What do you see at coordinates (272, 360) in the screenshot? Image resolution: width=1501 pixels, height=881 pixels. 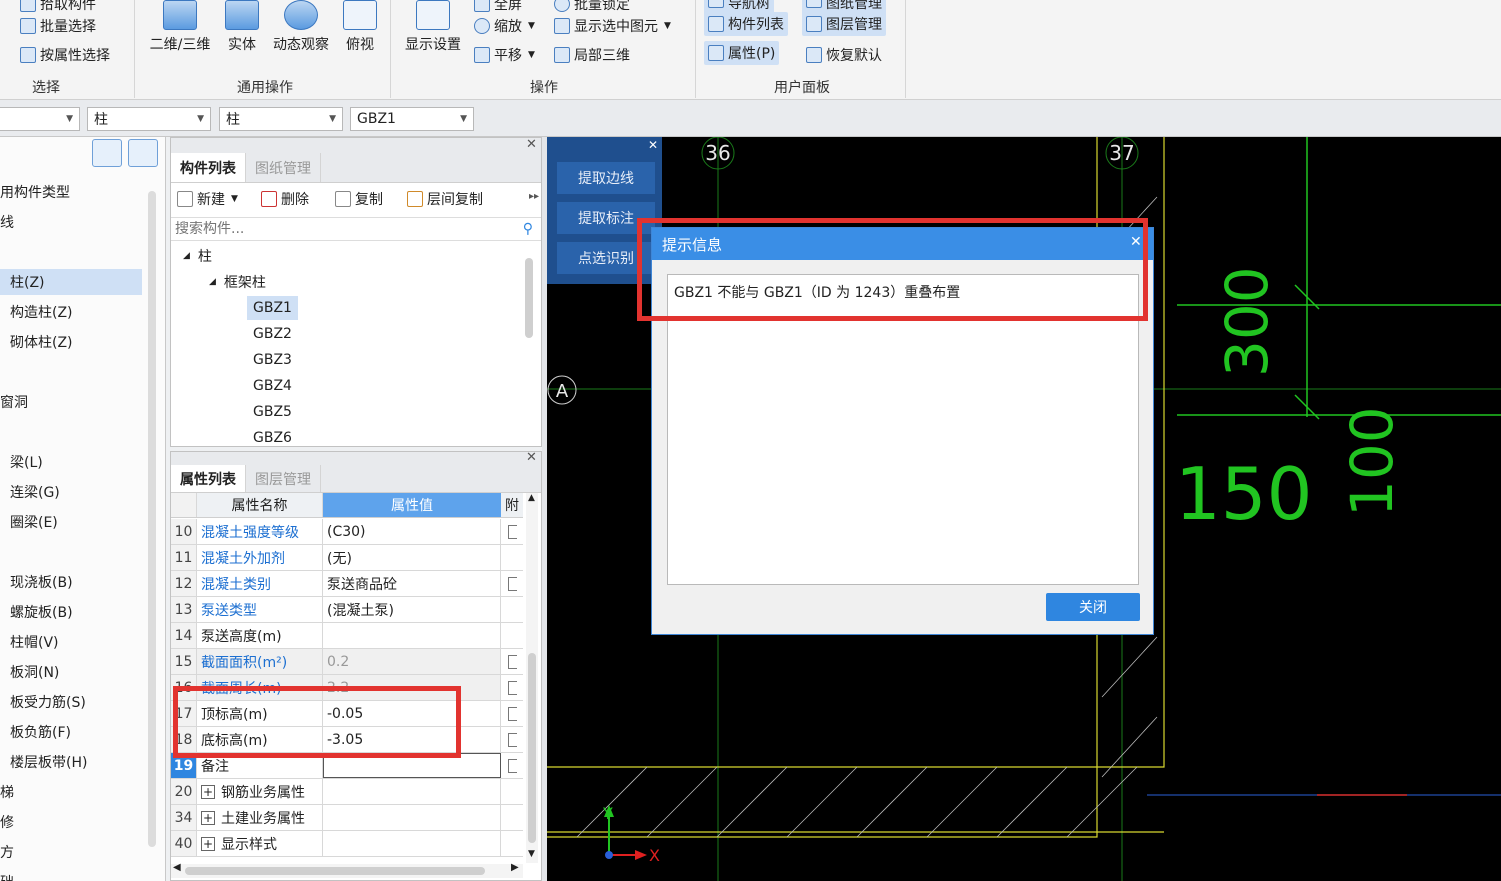 I see `tree-item-component: GBZ3` at bounding box center [272, 360].